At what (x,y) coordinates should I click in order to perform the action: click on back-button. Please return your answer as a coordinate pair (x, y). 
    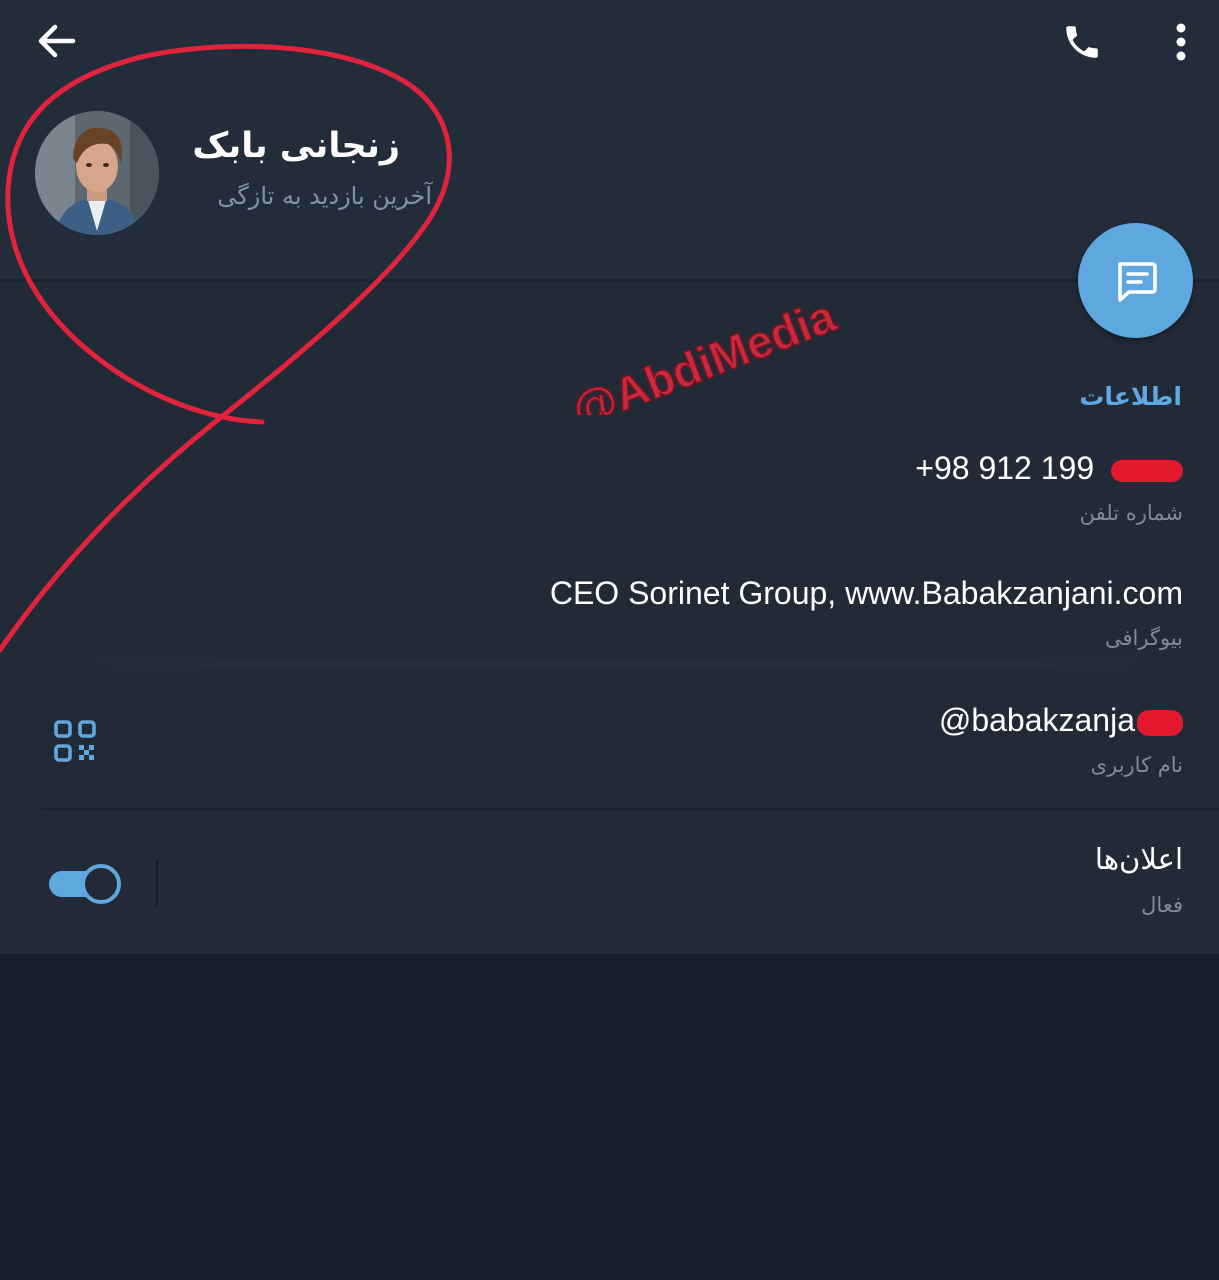
    Looking at the image, I should click on (56, 41).